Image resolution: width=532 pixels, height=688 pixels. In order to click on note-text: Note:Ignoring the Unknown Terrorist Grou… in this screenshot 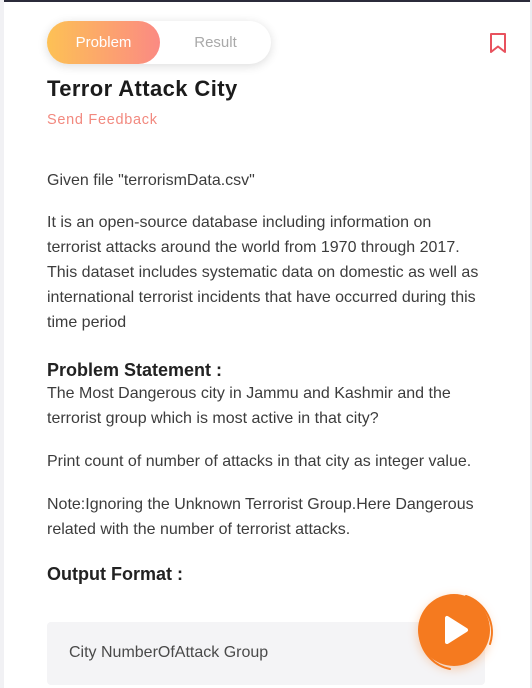, I will do `click(260, 517)`.